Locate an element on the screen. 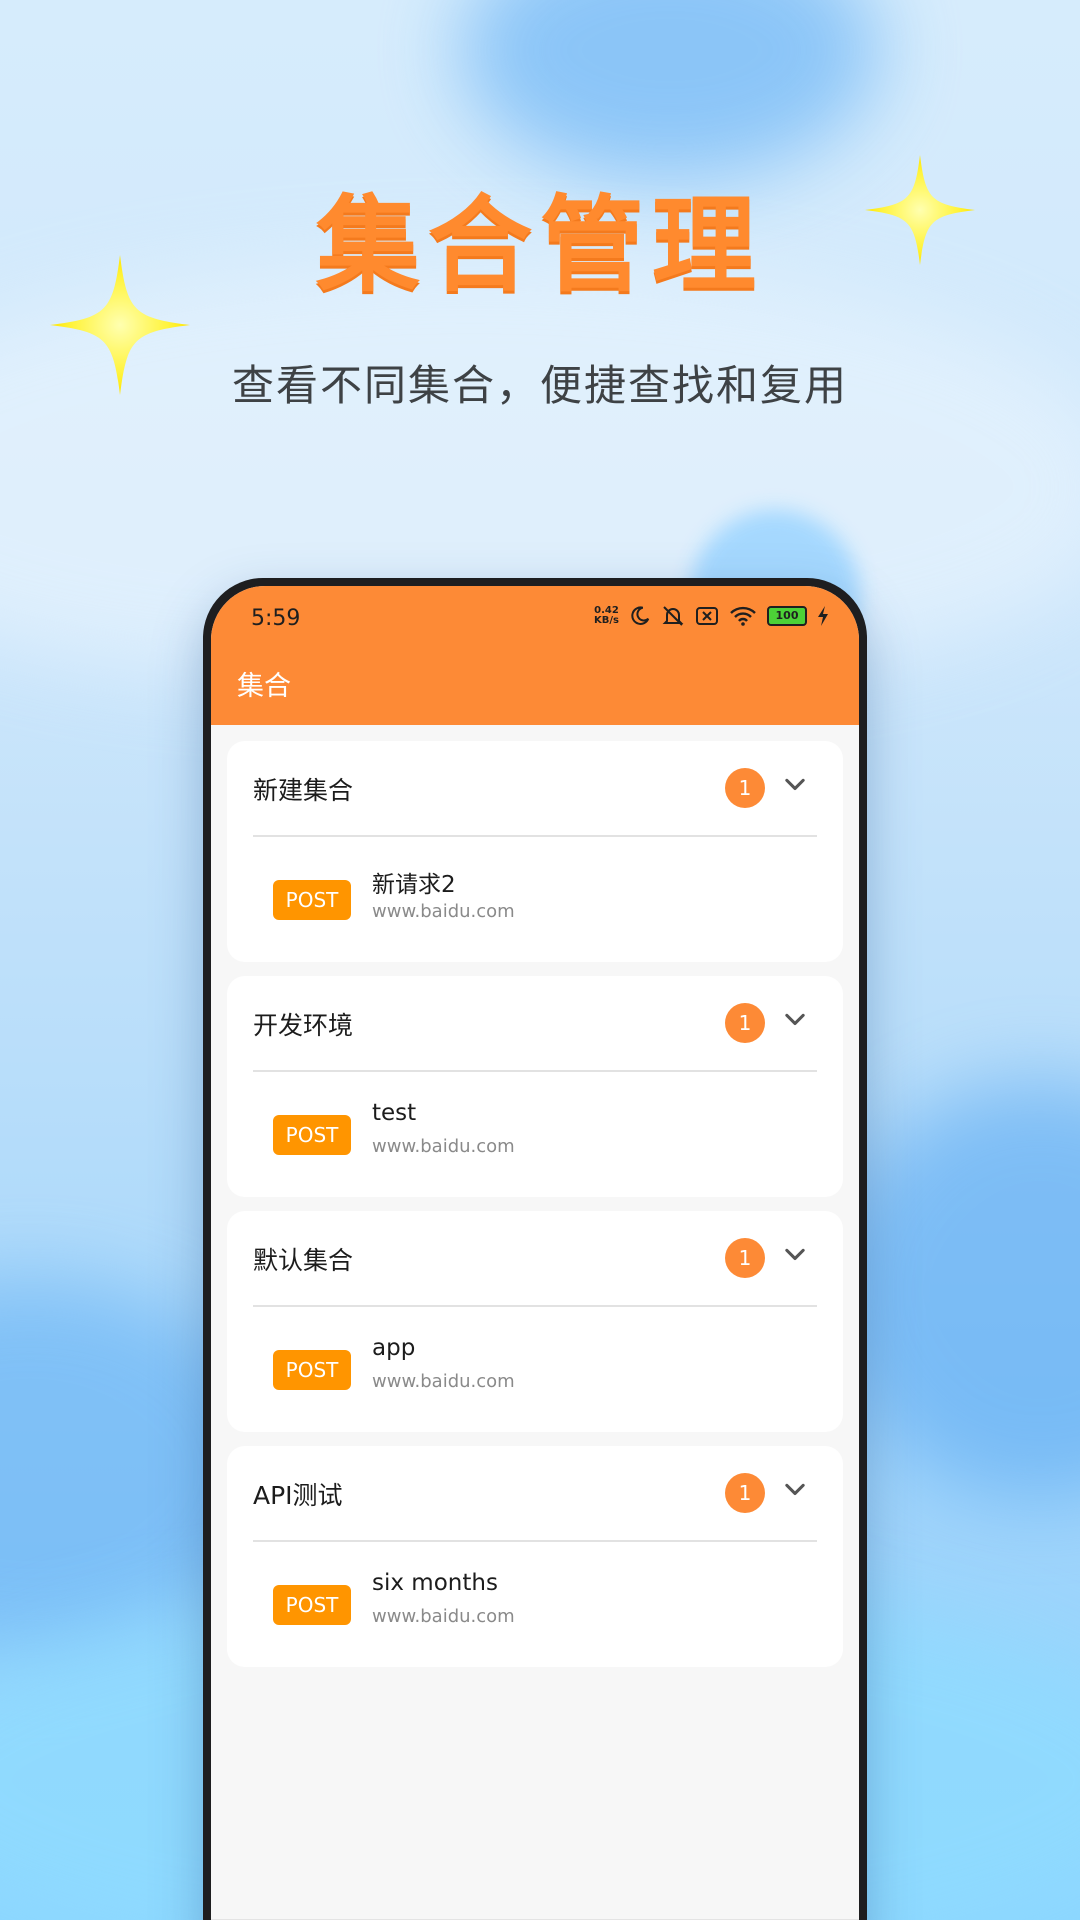 The width and height of the screenshot is (1080, 1920). status-icons: 0.42 KB/s 100 is located at coordinates (711, 616).